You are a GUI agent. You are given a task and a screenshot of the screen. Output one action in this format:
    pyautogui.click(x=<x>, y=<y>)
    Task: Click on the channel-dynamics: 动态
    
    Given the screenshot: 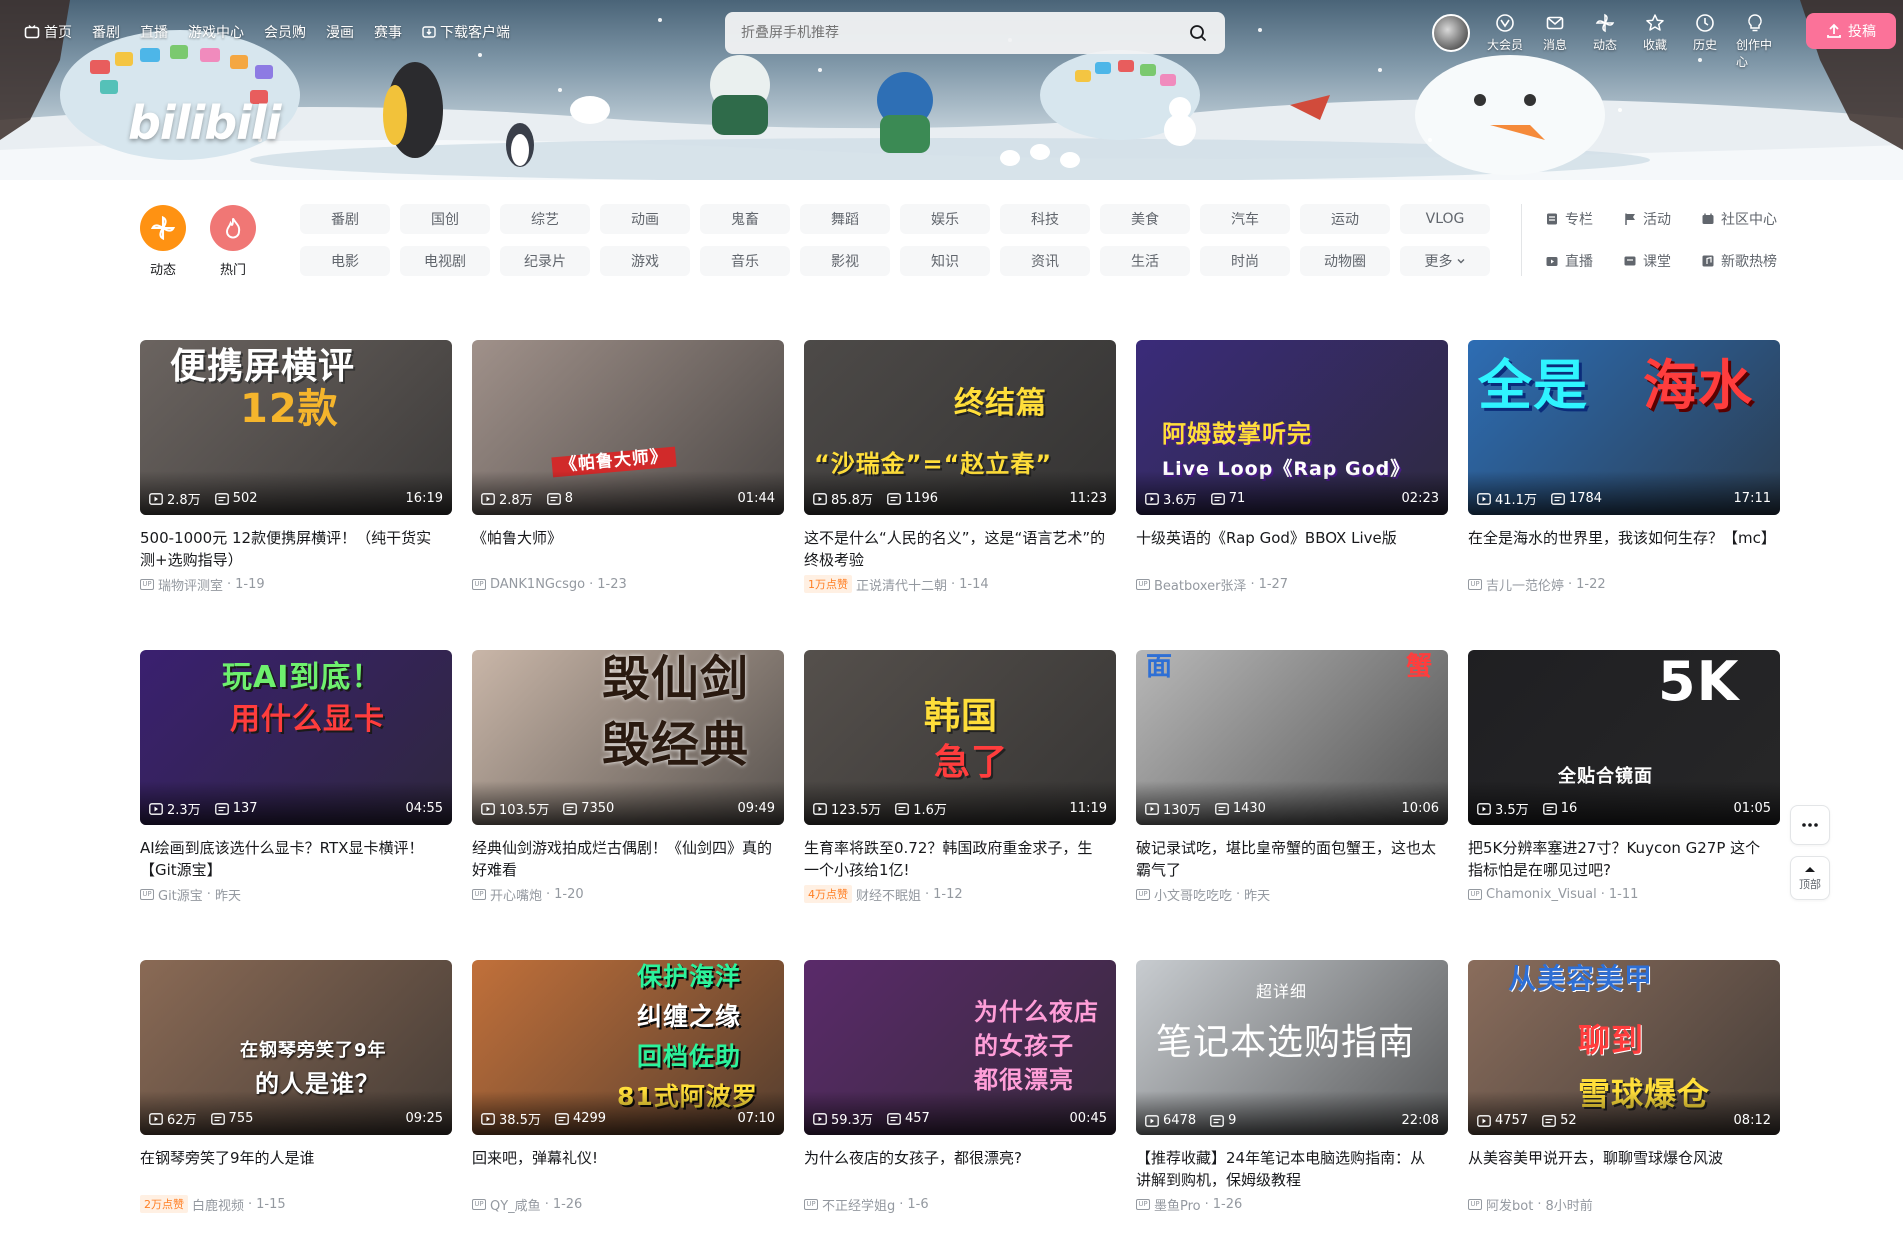 What is the action you would take?
    pyautogui.click(x=163, y=241)
    